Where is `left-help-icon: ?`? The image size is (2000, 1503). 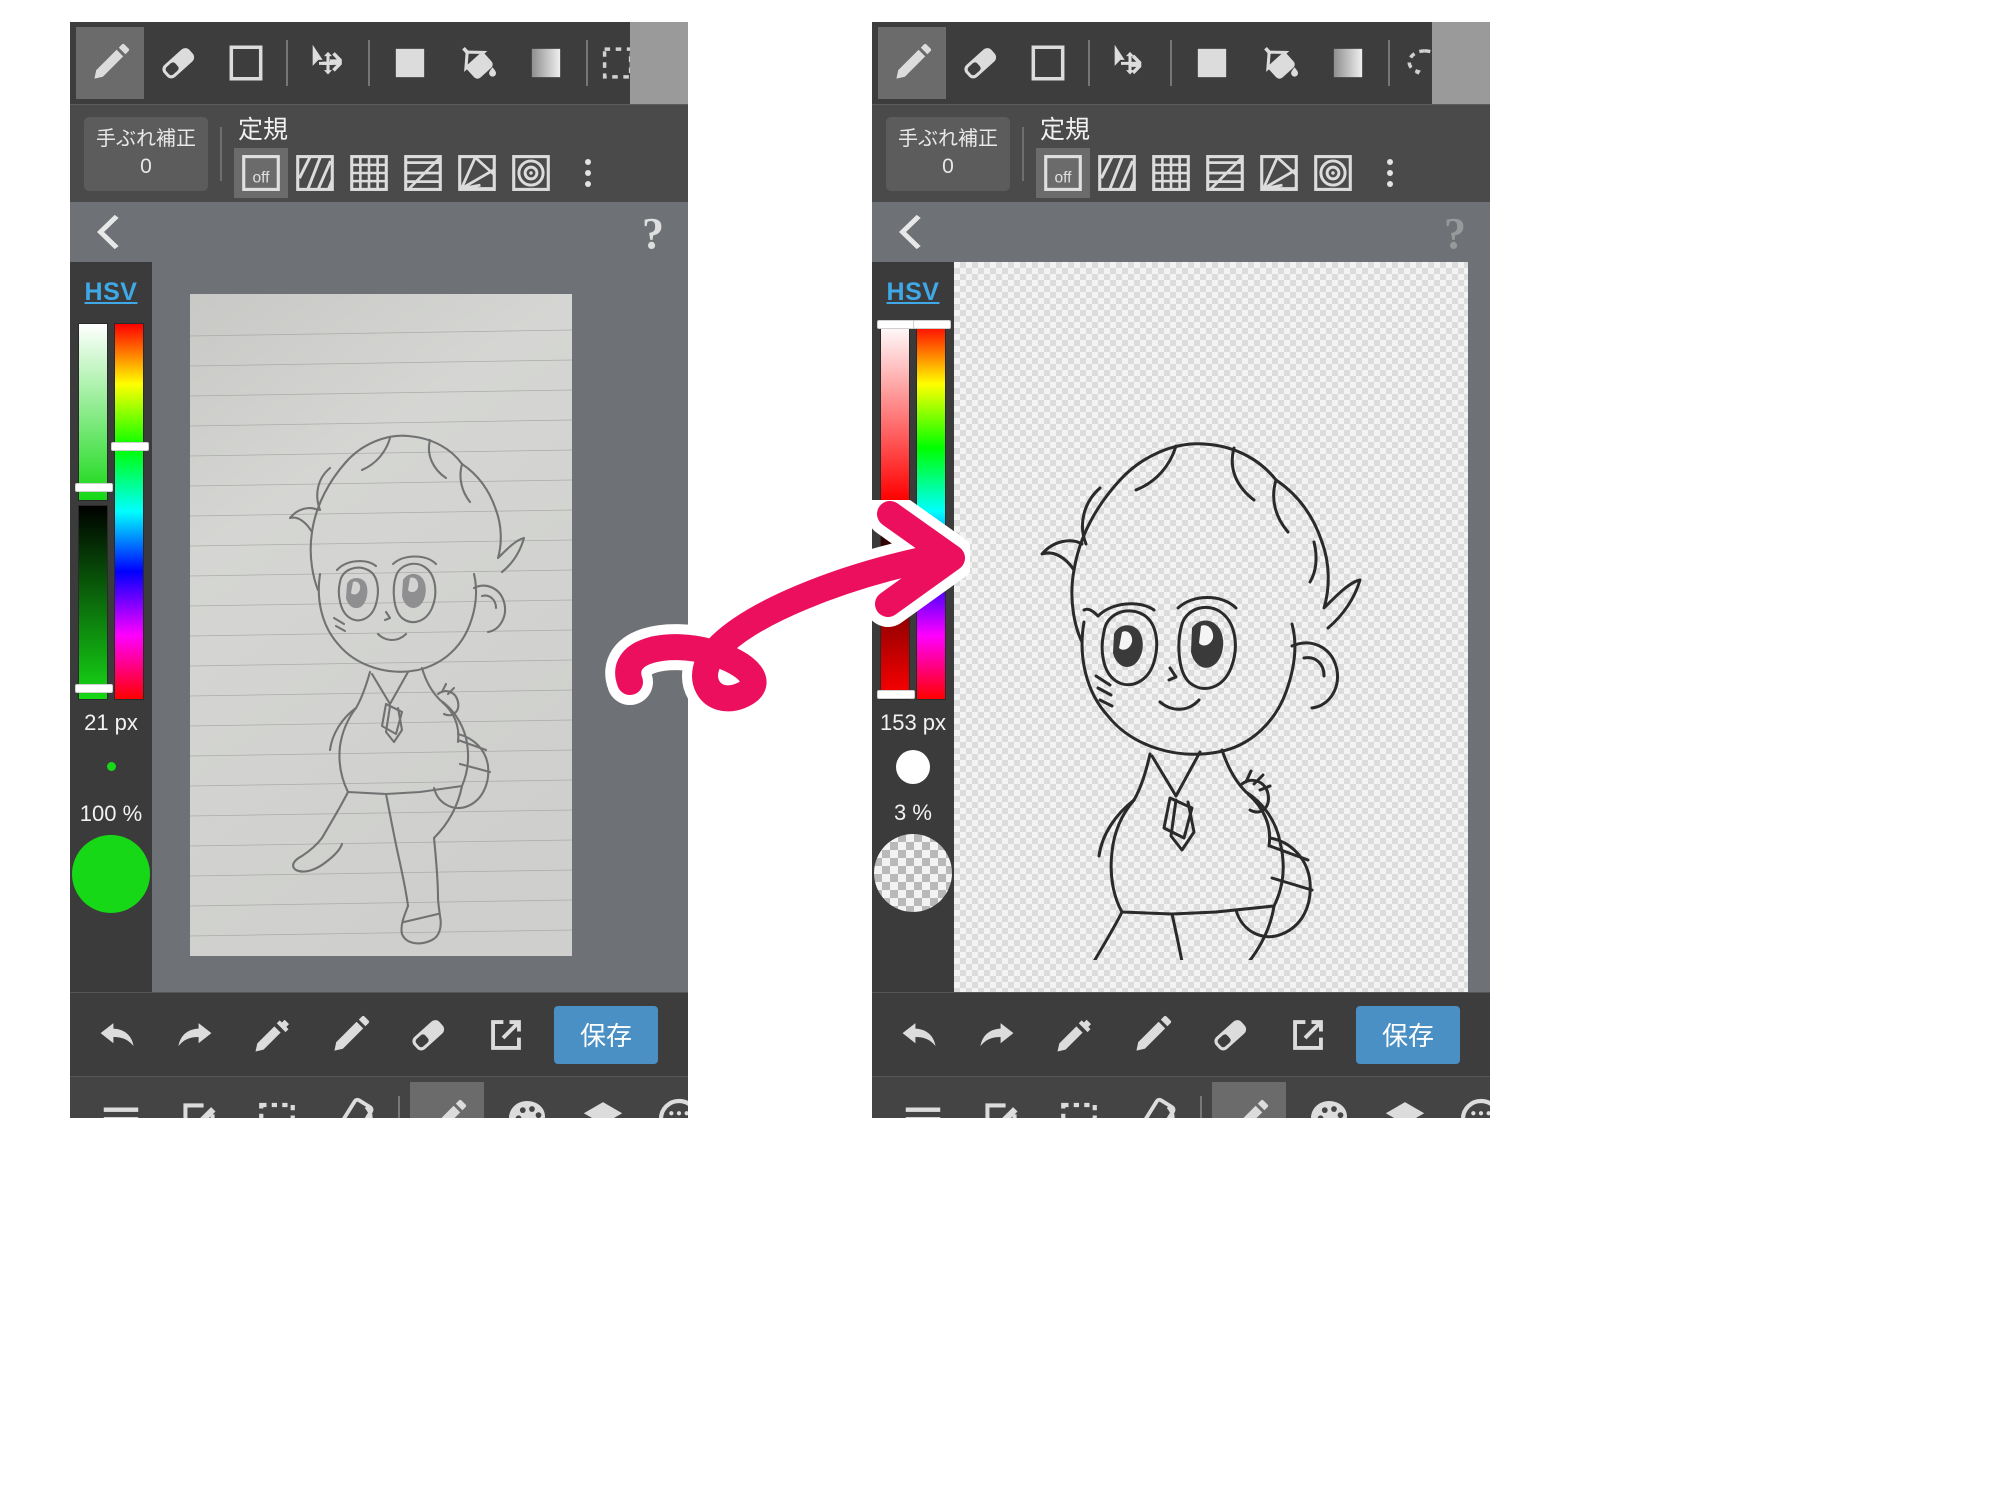 left-help-icon: ? is located at coordinates (653, 233).